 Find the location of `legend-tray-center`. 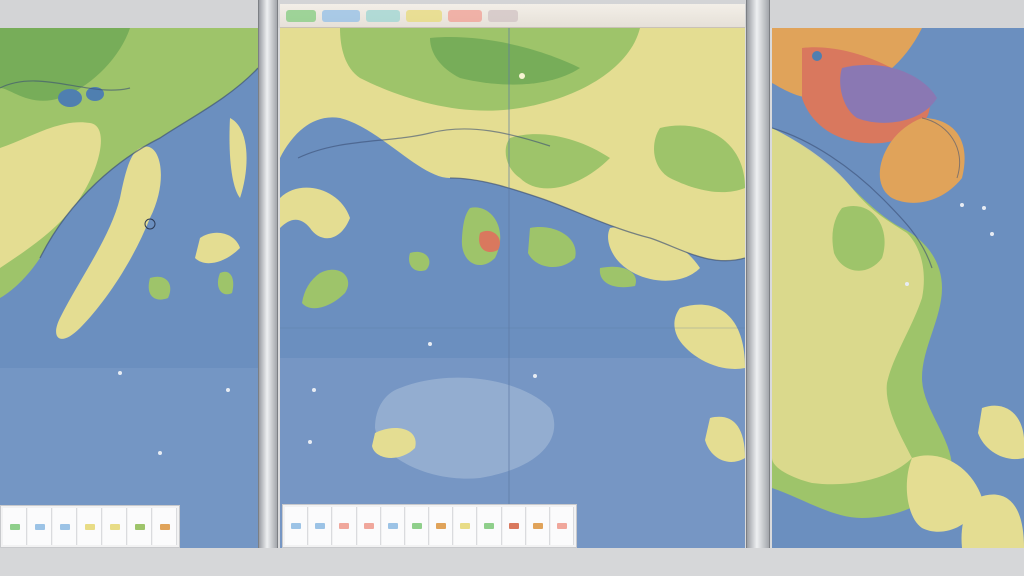

legend-tray-center is located at coordinates (429, 526).